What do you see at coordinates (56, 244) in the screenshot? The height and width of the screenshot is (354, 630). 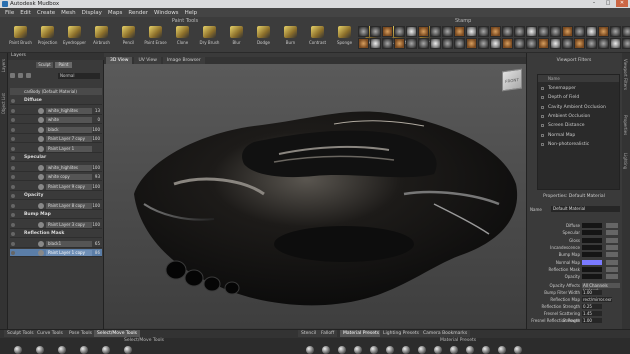 I see `layer-row: black1 65` at bounding box center [56, 244].